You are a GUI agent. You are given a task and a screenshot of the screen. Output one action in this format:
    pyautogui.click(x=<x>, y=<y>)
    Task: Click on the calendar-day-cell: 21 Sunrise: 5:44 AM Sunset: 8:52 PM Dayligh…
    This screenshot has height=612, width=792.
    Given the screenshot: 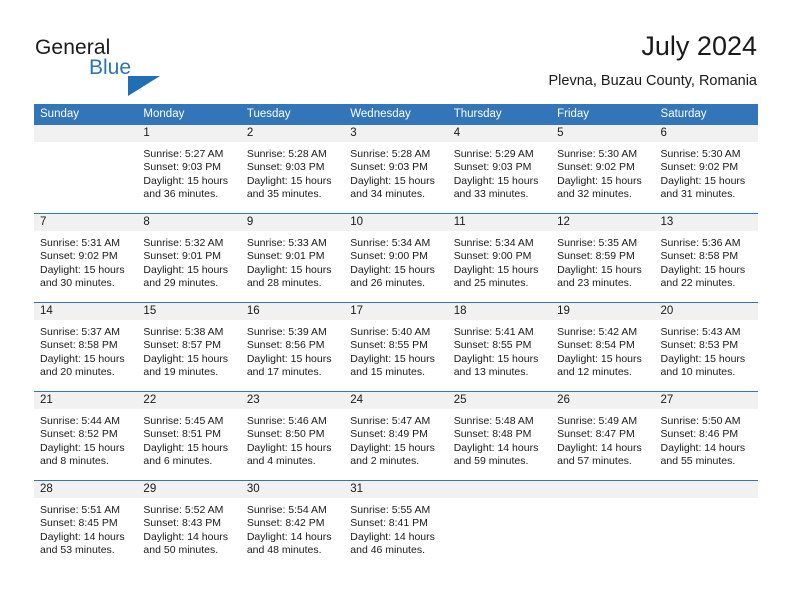 What is the action you would take?
    pyautogui.click(x=86, y=436)
    